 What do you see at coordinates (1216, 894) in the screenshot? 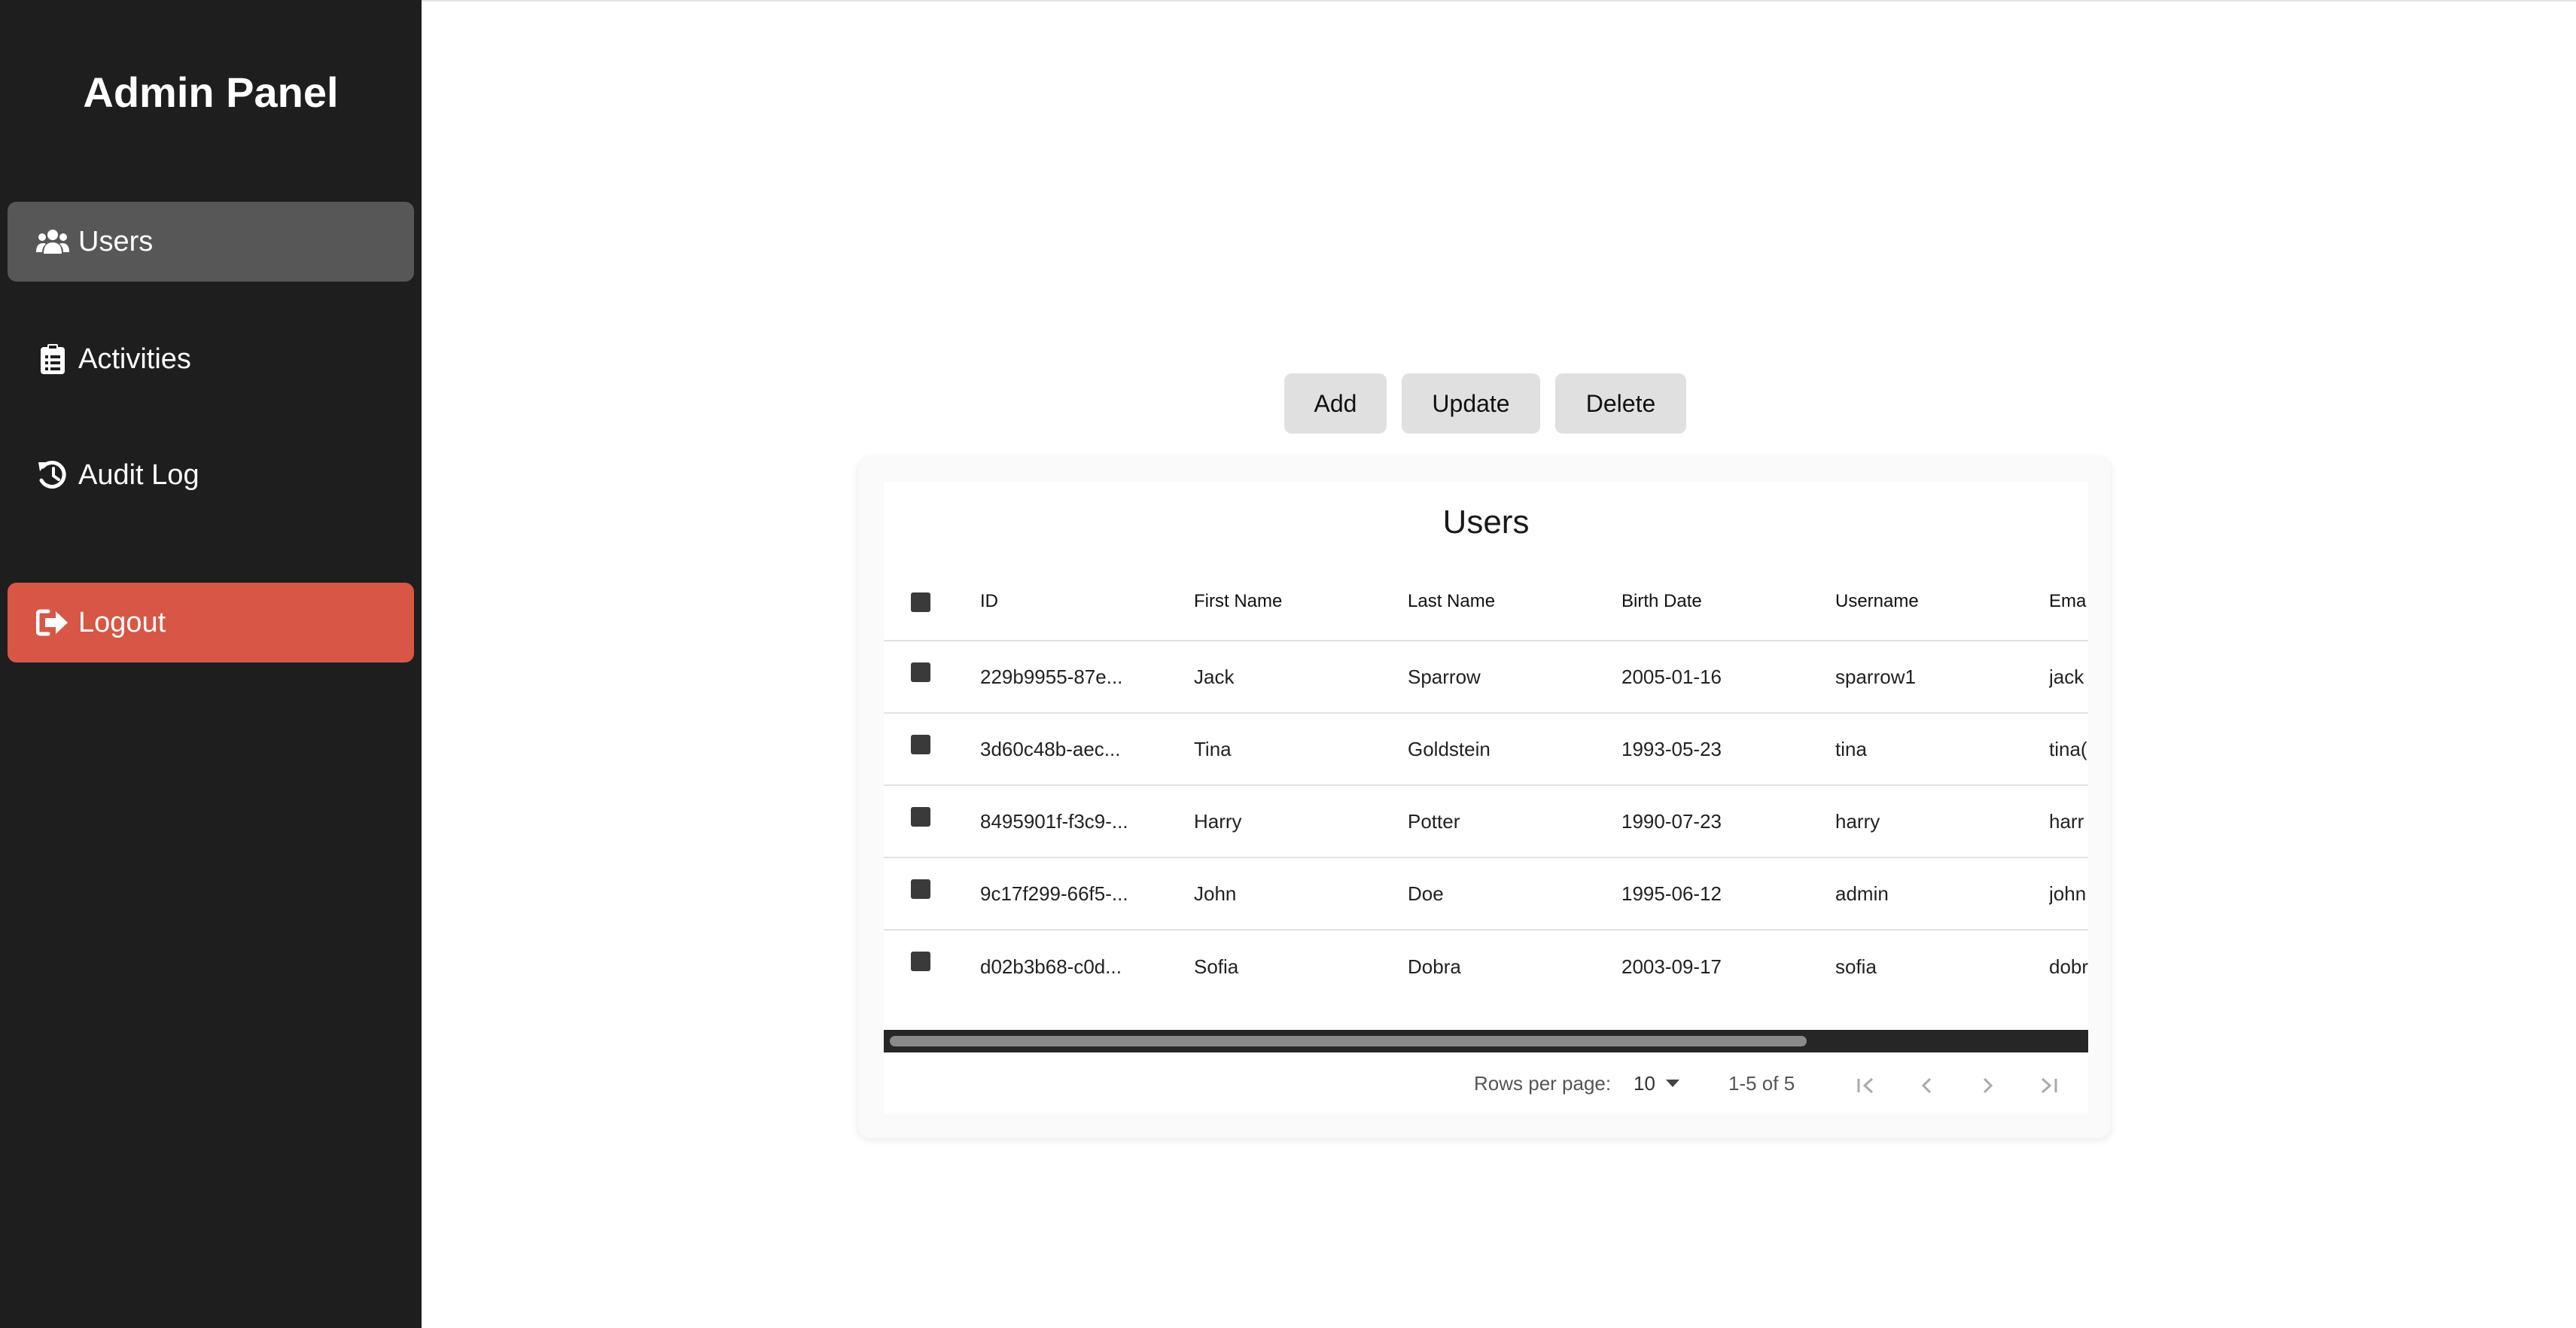
I see `cell-first-name: John` at bounding box center [1216, 894].